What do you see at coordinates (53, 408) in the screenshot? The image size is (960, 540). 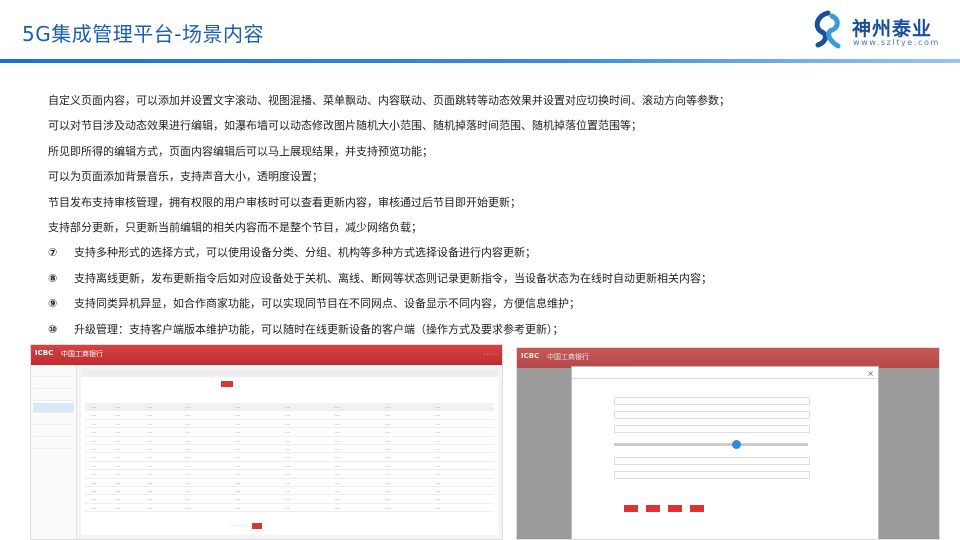 I see `sidebar-item-active` at bounding box center [53, 408].